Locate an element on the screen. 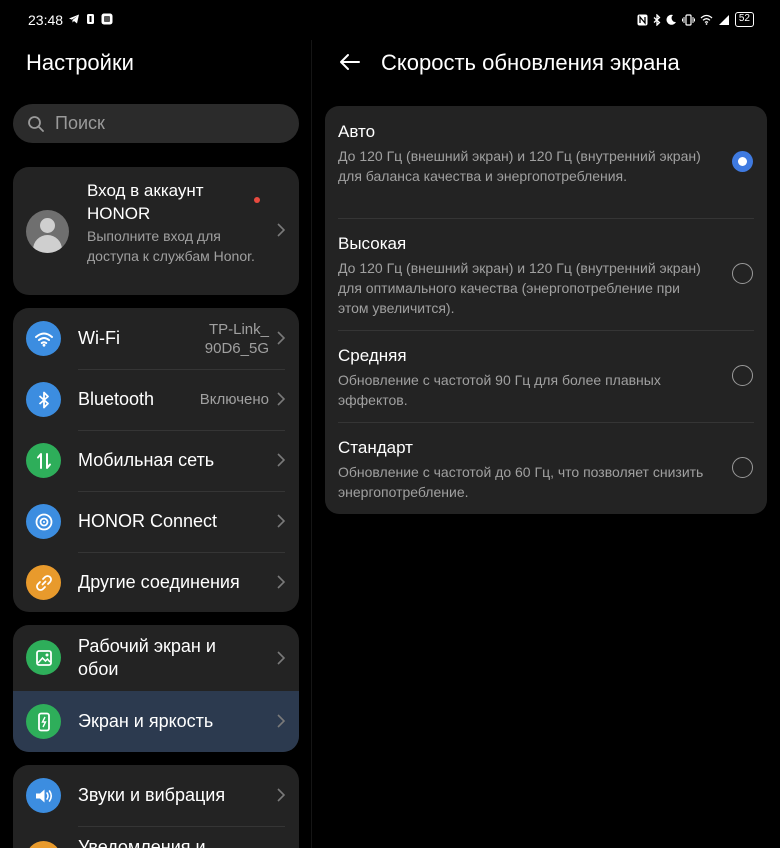  display-icon is located at coordinates (43, 721).